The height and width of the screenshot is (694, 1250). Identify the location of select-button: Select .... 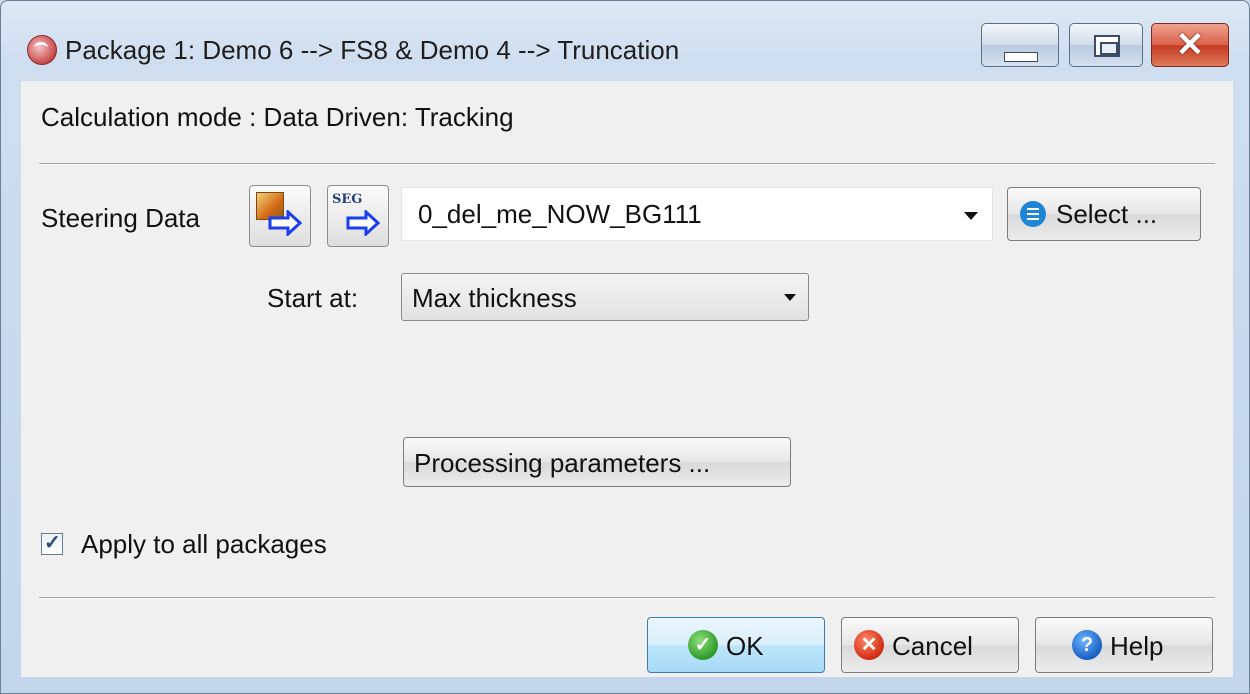
(1104, 214).